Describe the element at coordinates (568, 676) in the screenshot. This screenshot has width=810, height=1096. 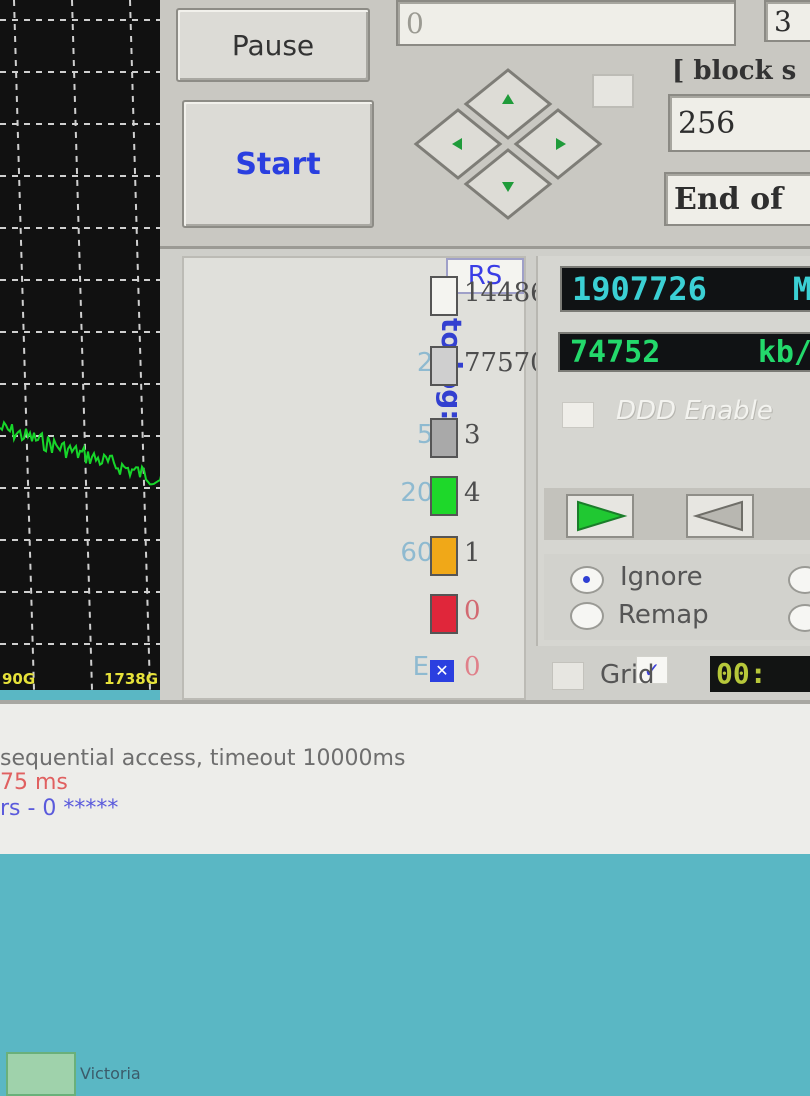
I see `grid-checkbox` at that location.